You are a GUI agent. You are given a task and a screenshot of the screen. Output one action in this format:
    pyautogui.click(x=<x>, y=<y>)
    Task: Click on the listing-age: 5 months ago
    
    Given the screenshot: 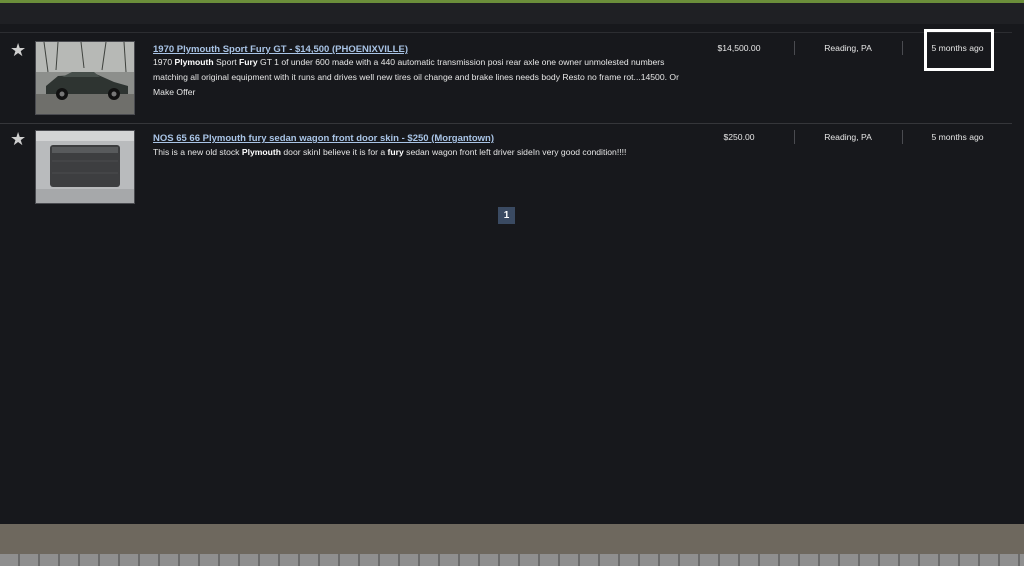 What is the action you would take?
    pyautogui.click(x=957, y=137)
    